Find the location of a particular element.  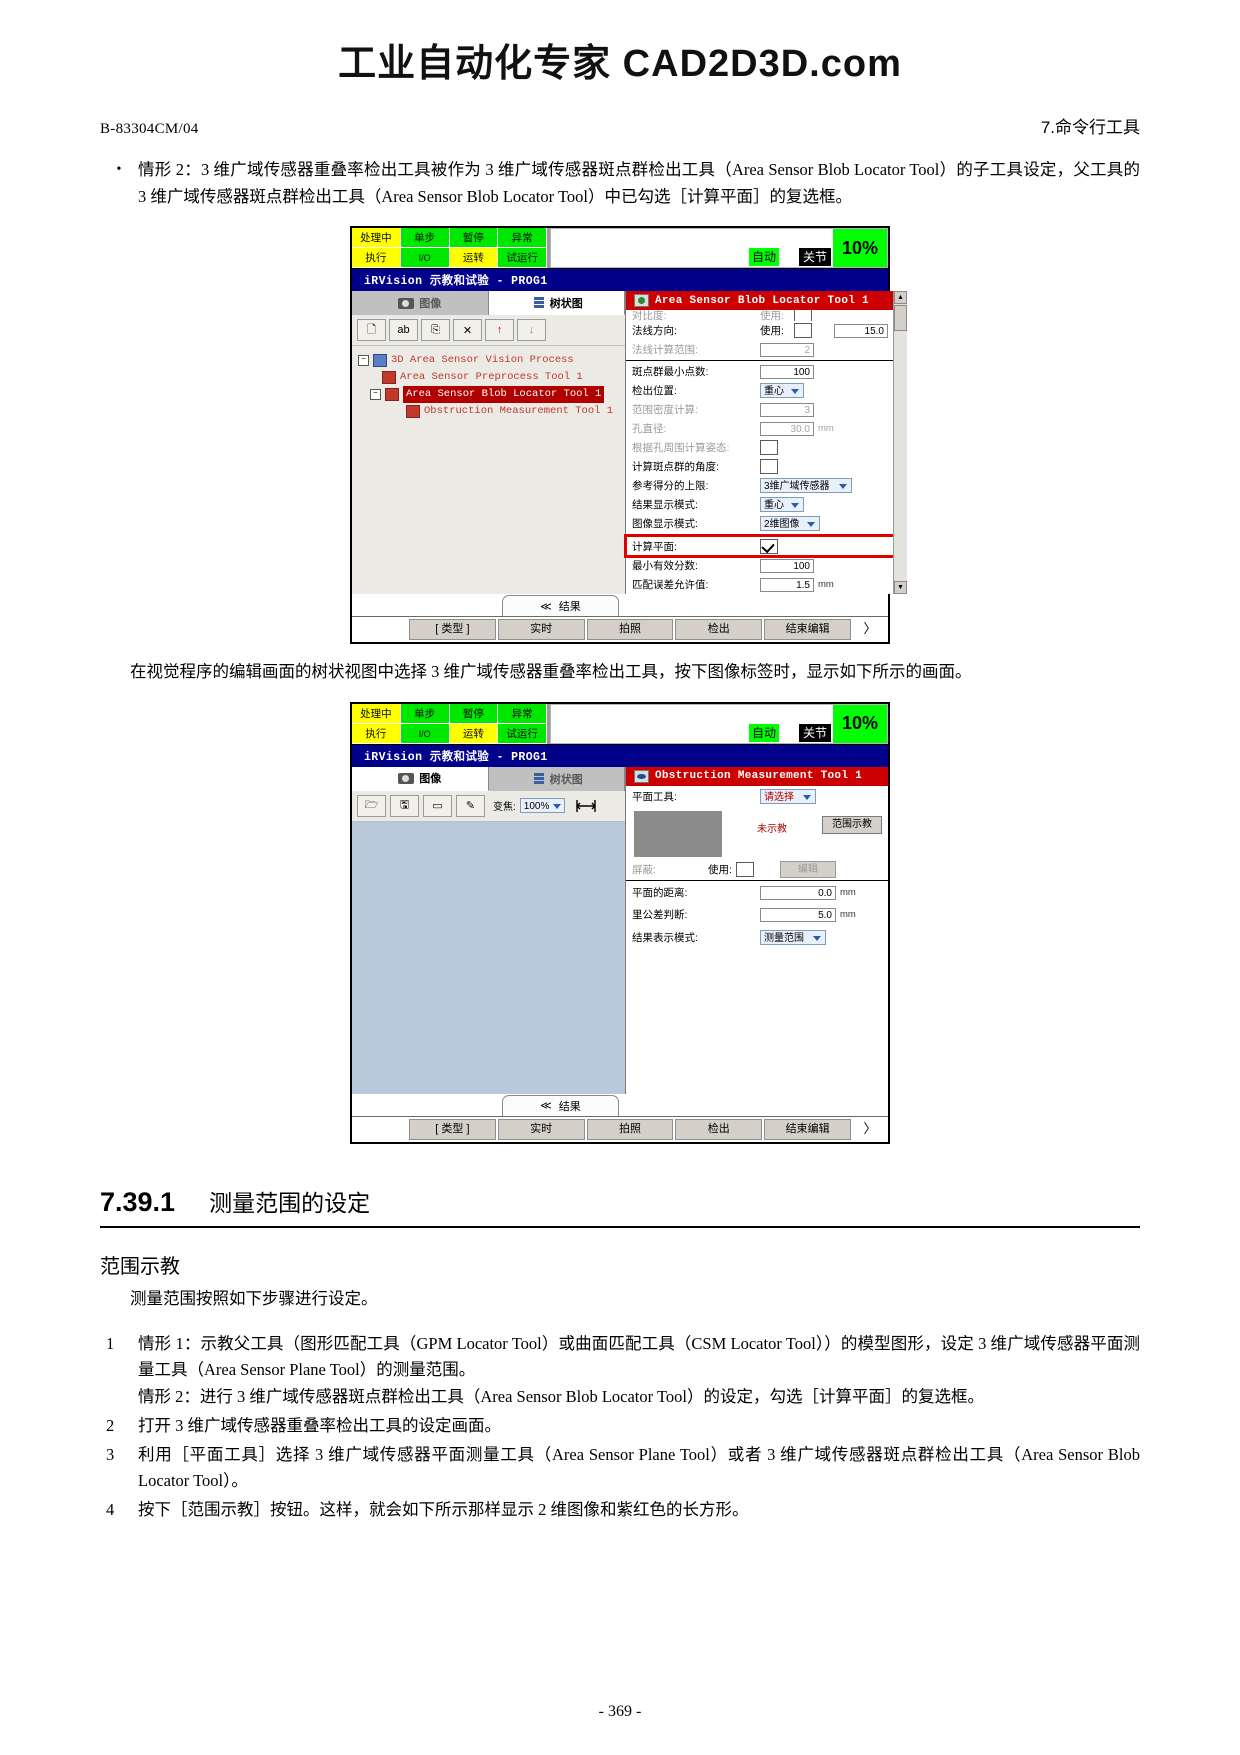

camera-icon is located at coordinates (406, 303).